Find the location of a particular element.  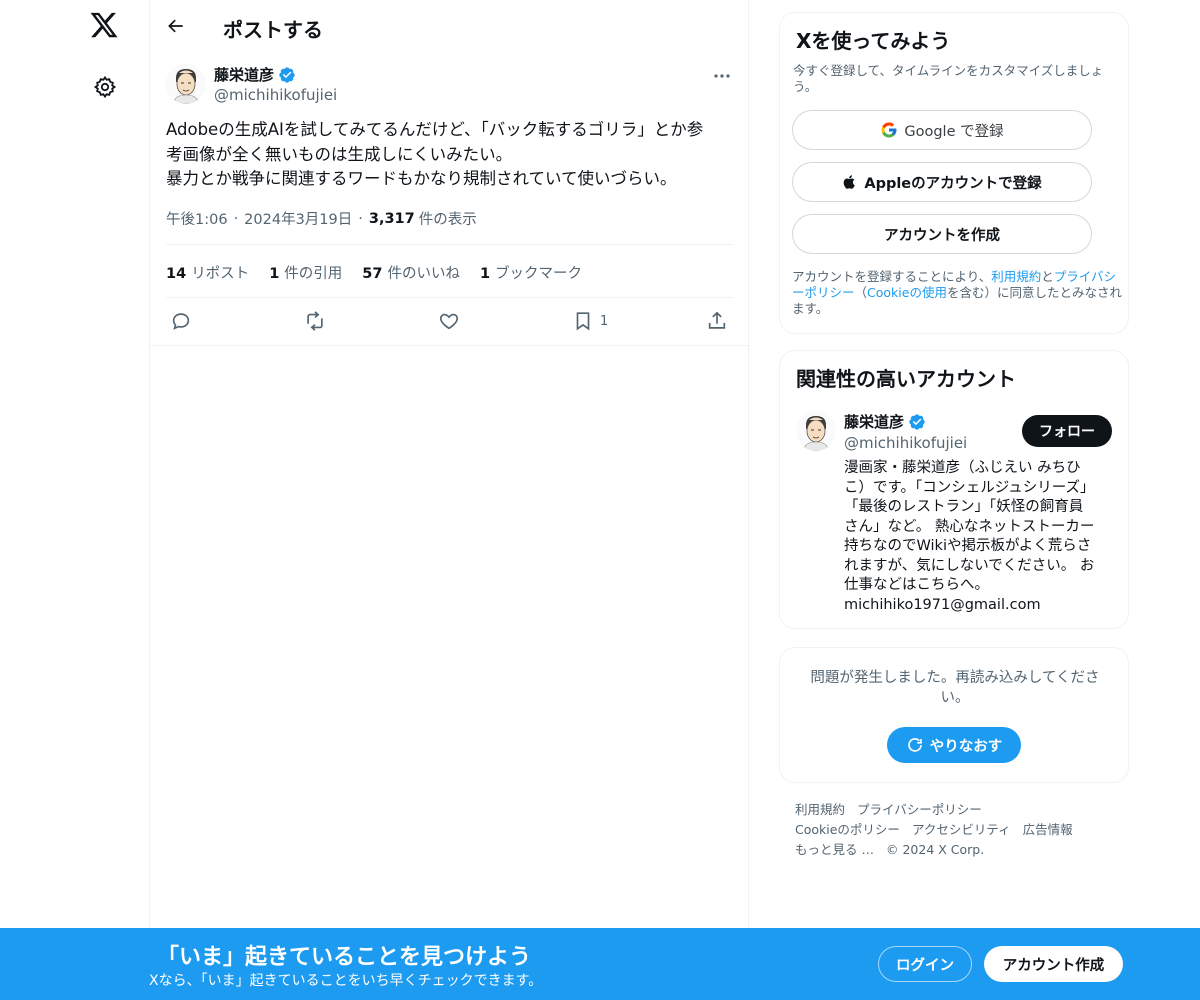

share-button is located at coordinates (717, 321).